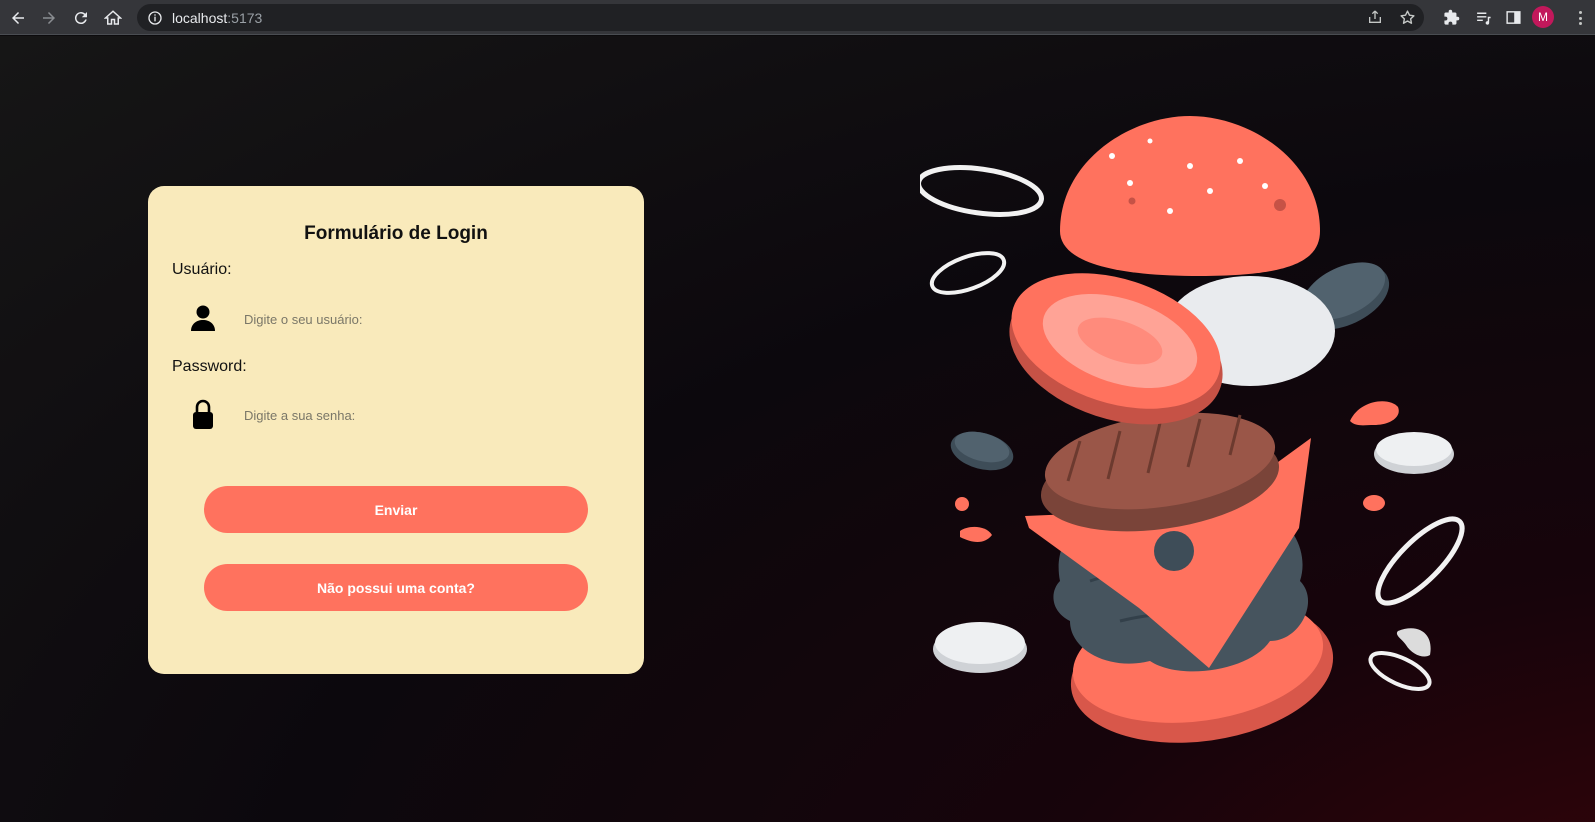 This screenshot has height=822, width=1595. What do you see at coordinates (113, 17) in the screenshot?
I see `home-icon` at bounding box center [113, 17].